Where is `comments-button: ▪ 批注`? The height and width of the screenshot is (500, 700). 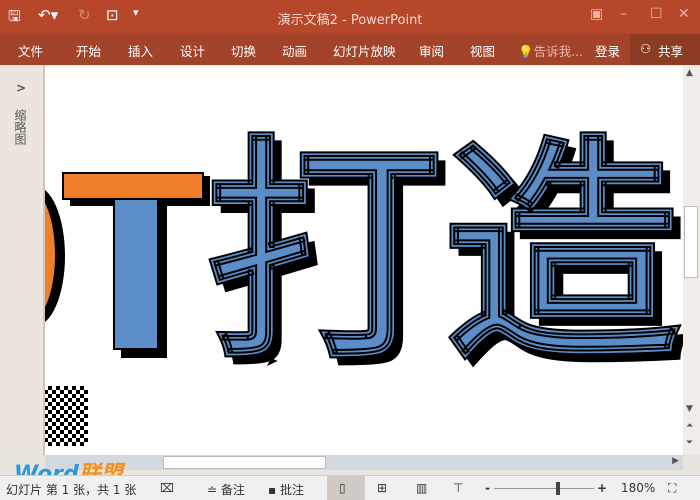
comments-button: ▪ 批注 is located at coordinates (286, 489).